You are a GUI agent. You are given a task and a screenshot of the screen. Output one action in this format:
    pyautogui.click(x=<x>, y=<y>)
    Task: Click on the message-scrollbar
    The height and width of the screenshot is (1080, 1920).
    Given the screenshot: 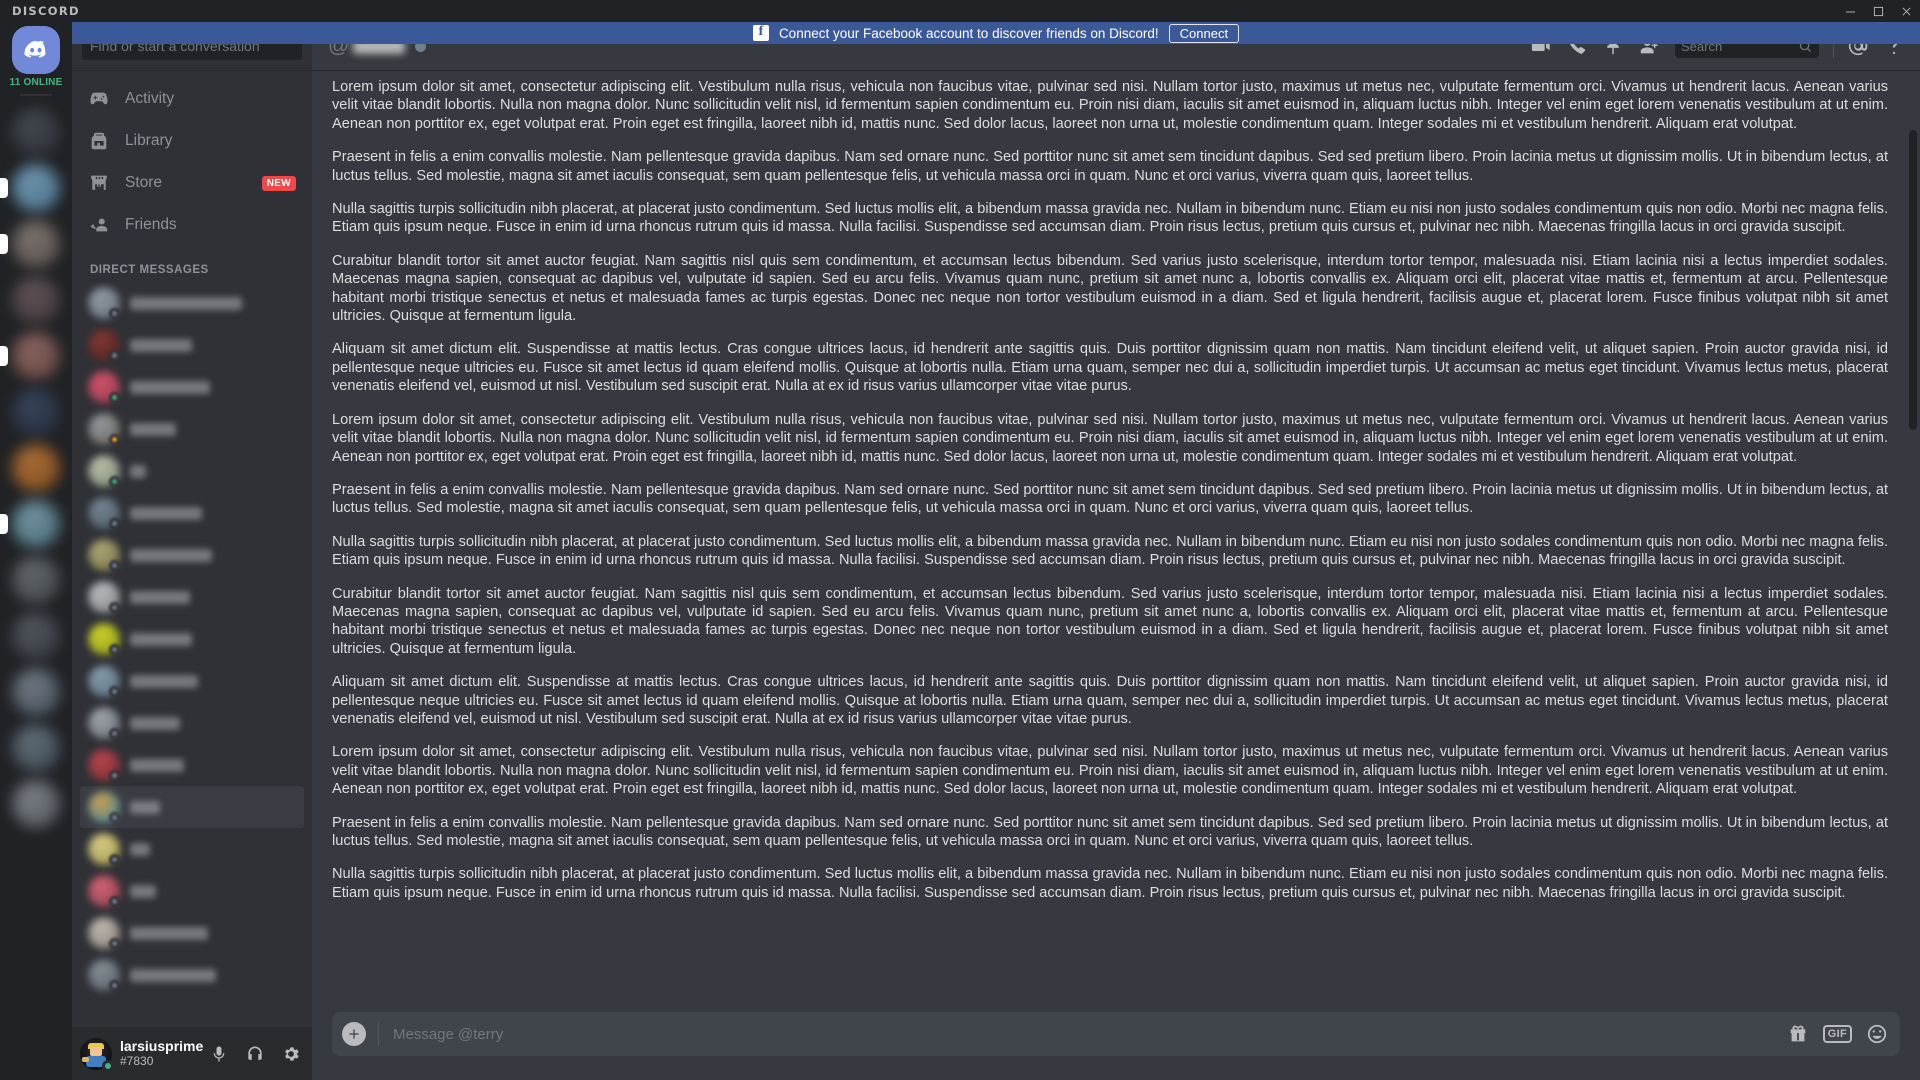 What is the action you would take?
    pyautogui.click(x=1913, y=280)
    